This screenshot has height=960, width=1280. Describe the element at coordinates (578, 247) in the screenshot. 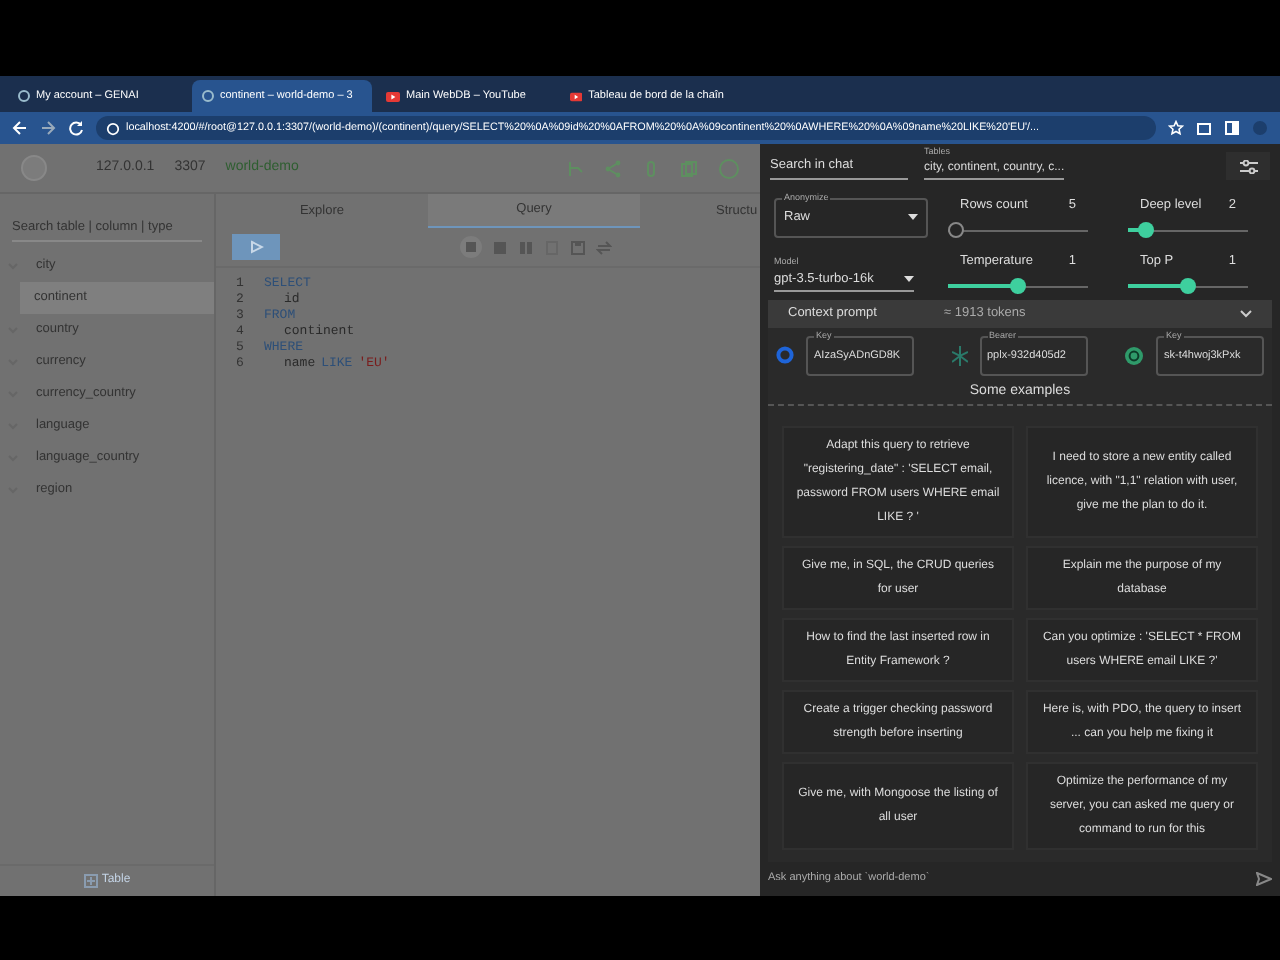

I see `save-icon` at that location.